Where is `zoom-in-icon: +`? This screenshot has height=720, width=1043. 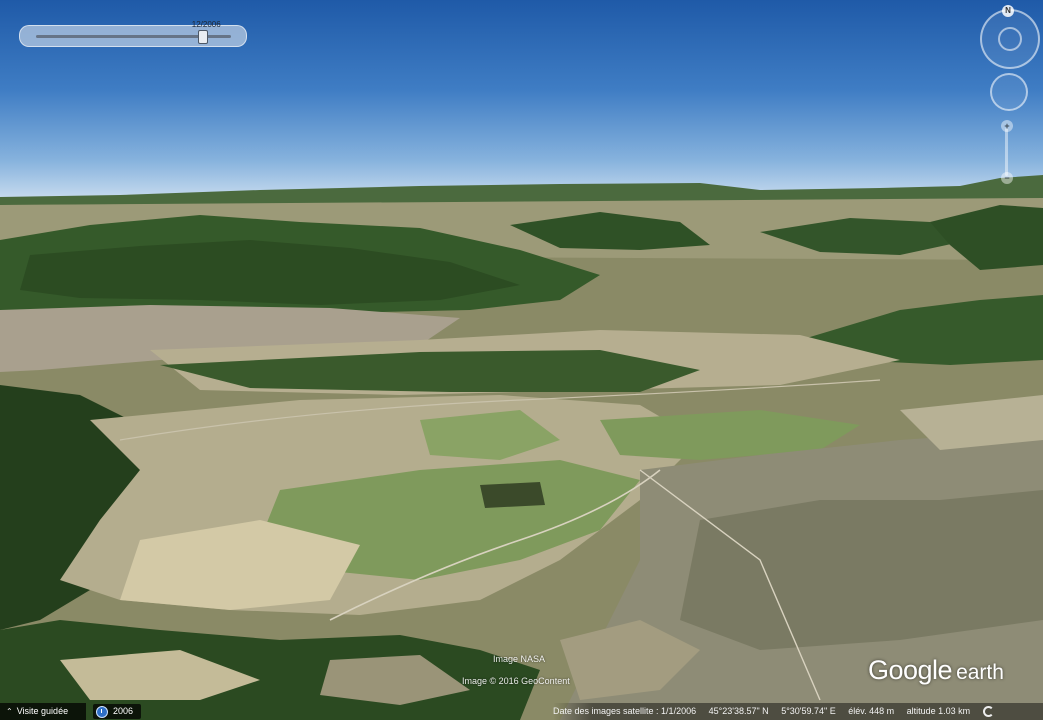 zoom-in-icon: + is located at coordinates (1007, 126).